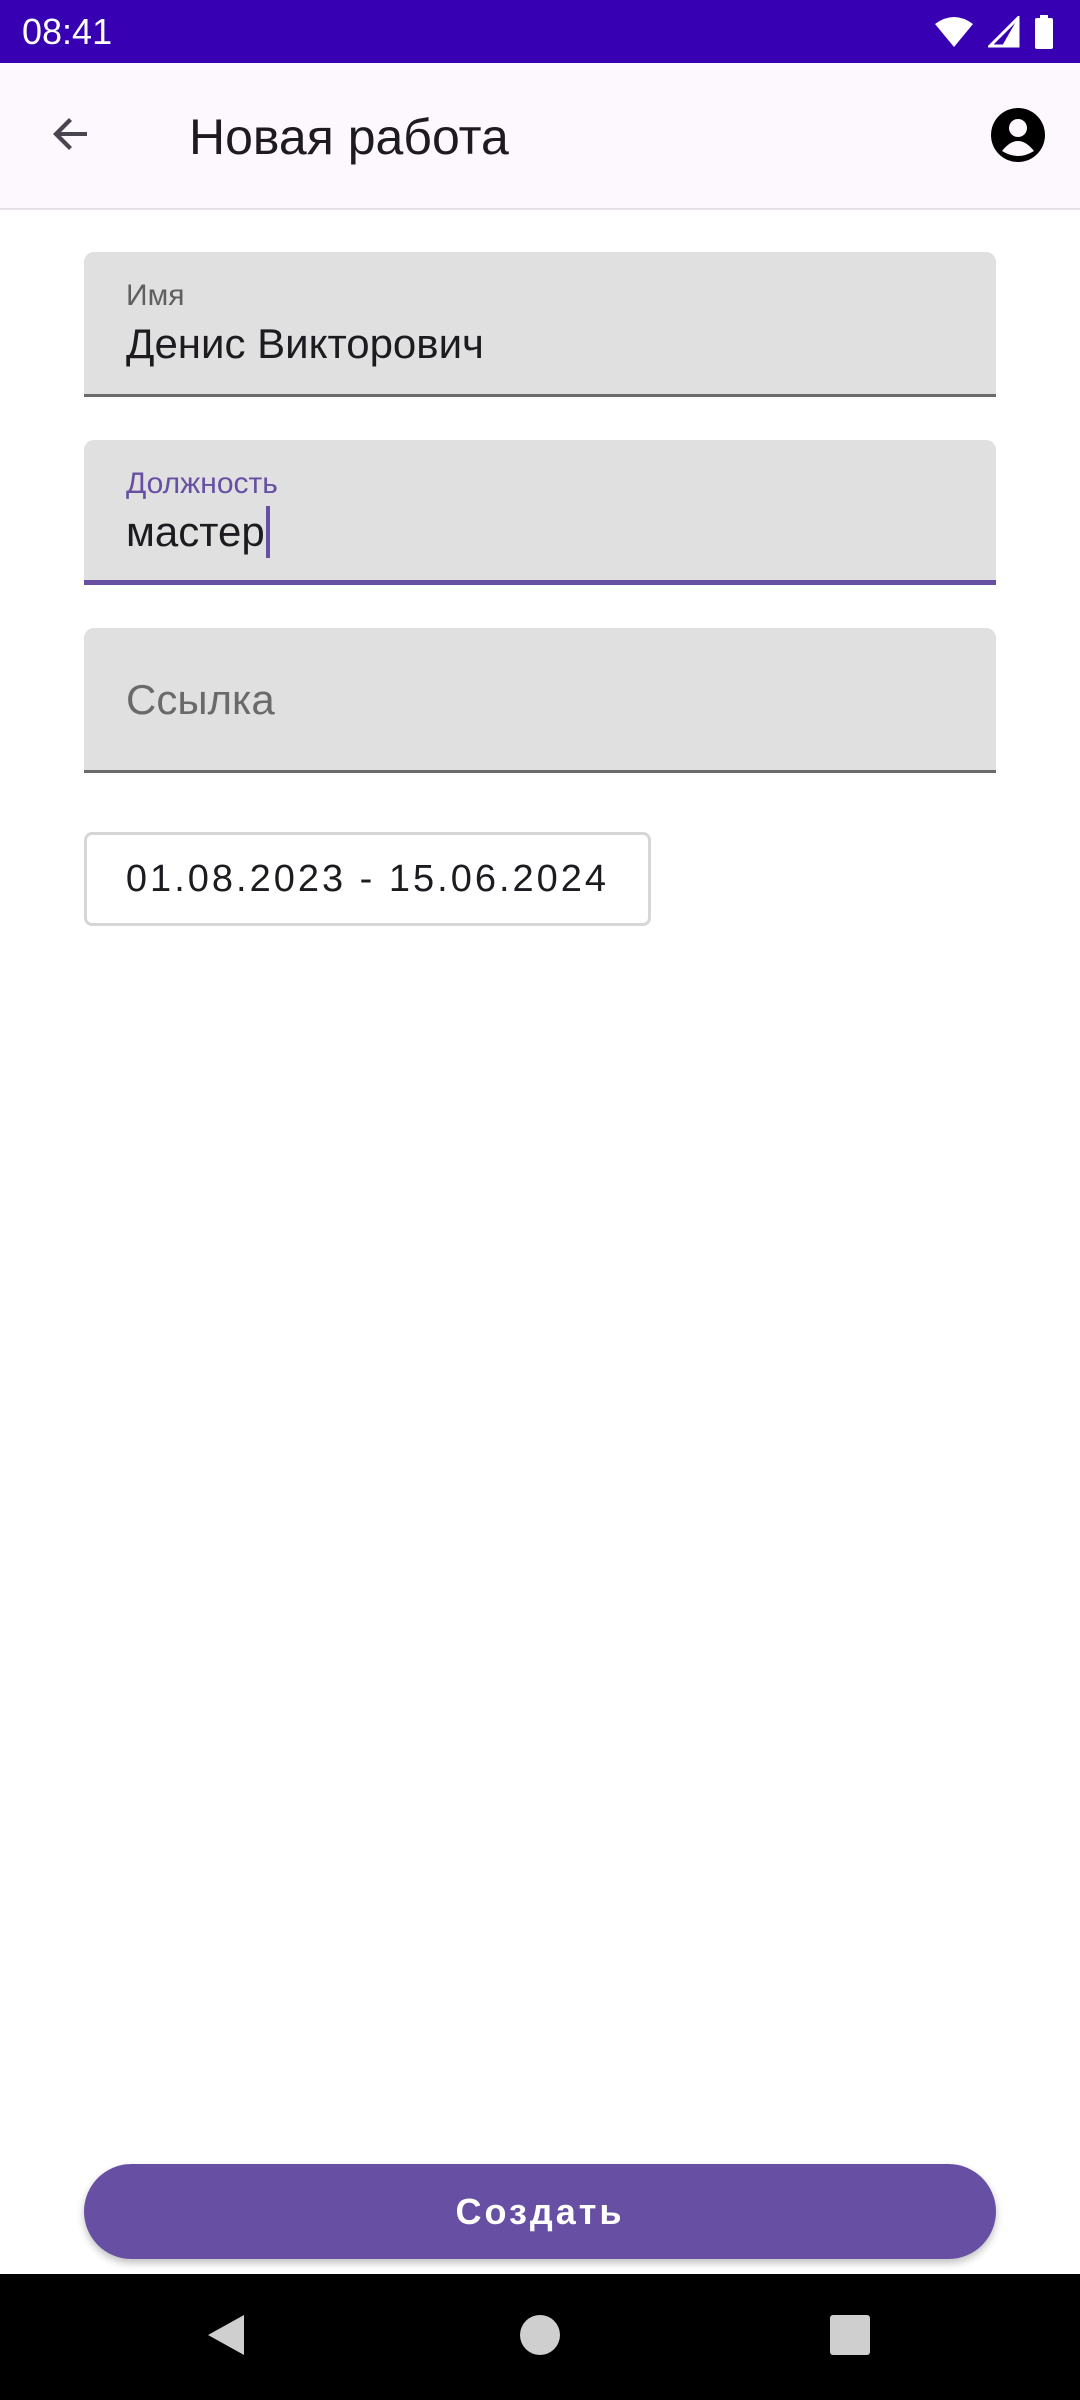  What do you see at coordinates (954, 32) in the screenshot?
I see `wifi-icon` at bounding box center [954, 32].